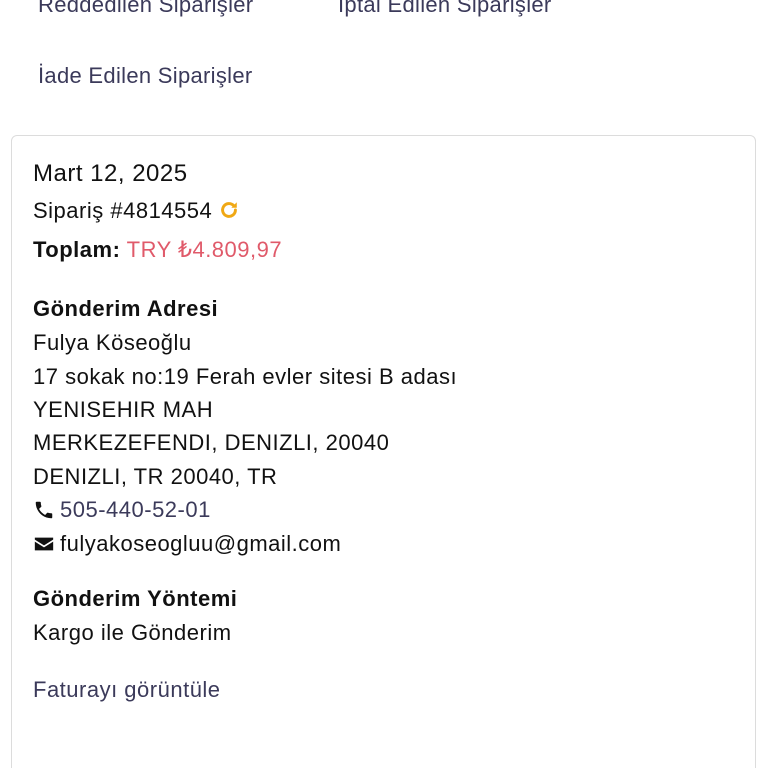 The width and height of the screenshot is (768, 768). Describe the element at coordinates (126, 308) in the screenshot. I see `shipping-address-title: Gönderim Adresi` at that location.